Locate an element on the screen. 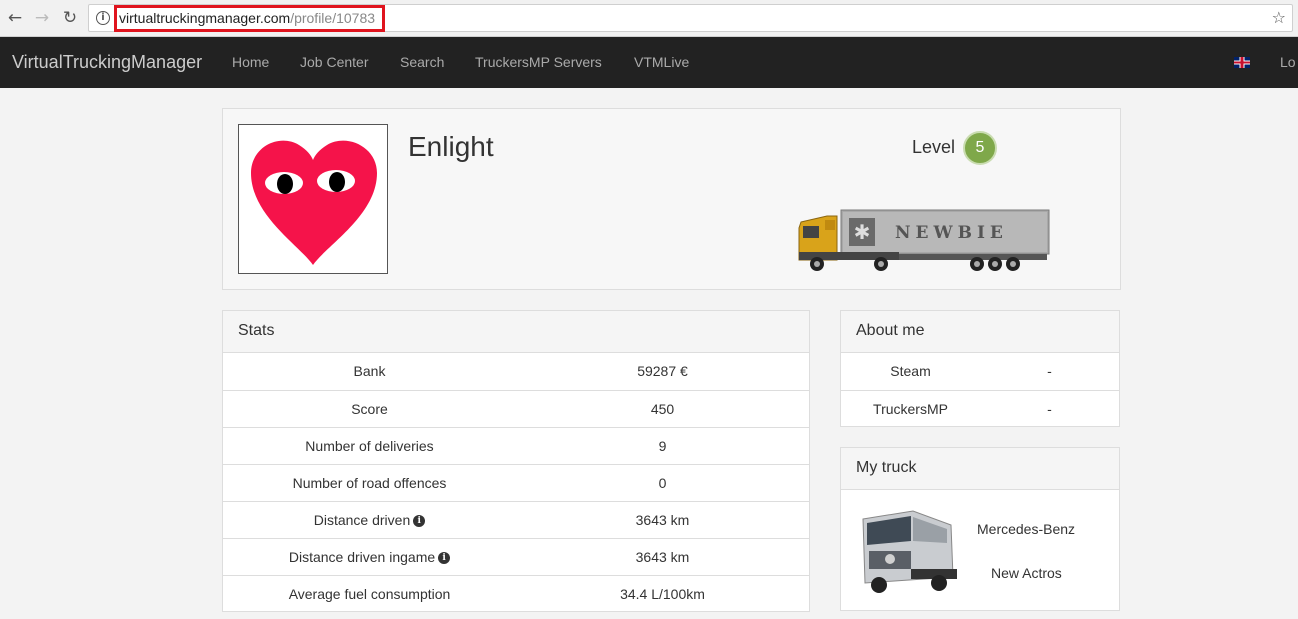 This screenshot has height=619, width=1298. about-table: Steam - TruckersMP - is located at coordinates (980, 390).